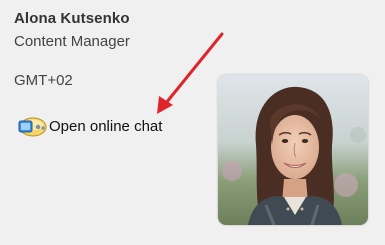 This screenshot has width=385, height=245. I want to click on chat-bubble-icon, so click(32, 126).